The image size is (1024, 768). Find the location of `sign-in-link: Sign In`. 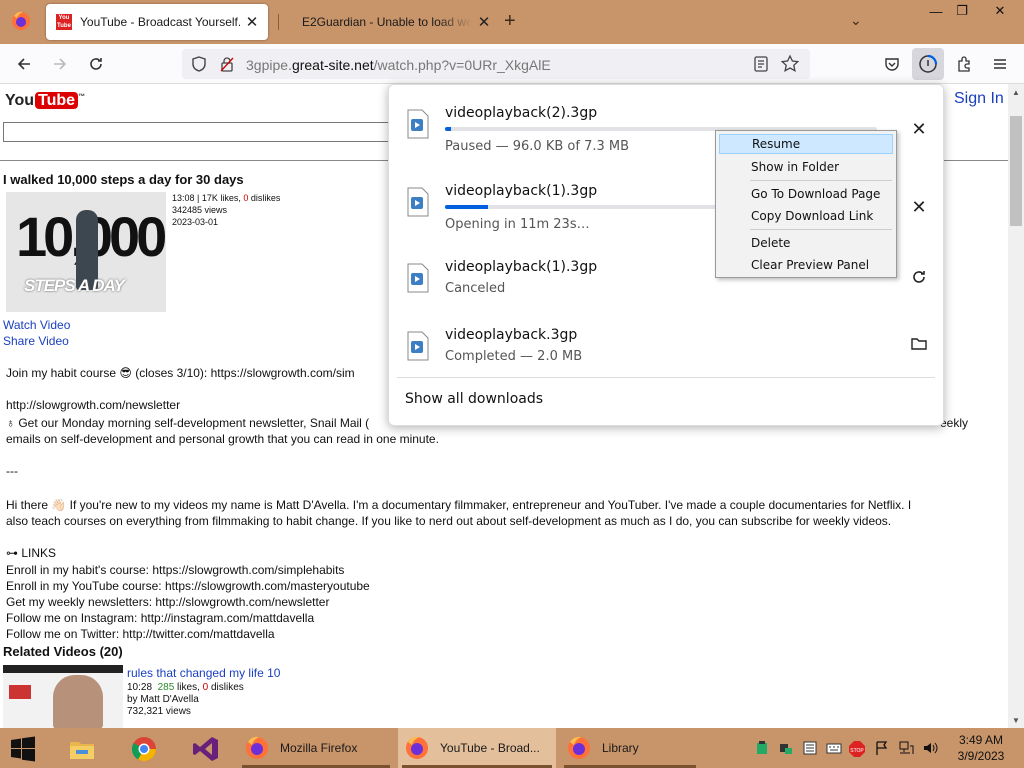

sign-in-link: Sign In is located at coordinates (979, 99).